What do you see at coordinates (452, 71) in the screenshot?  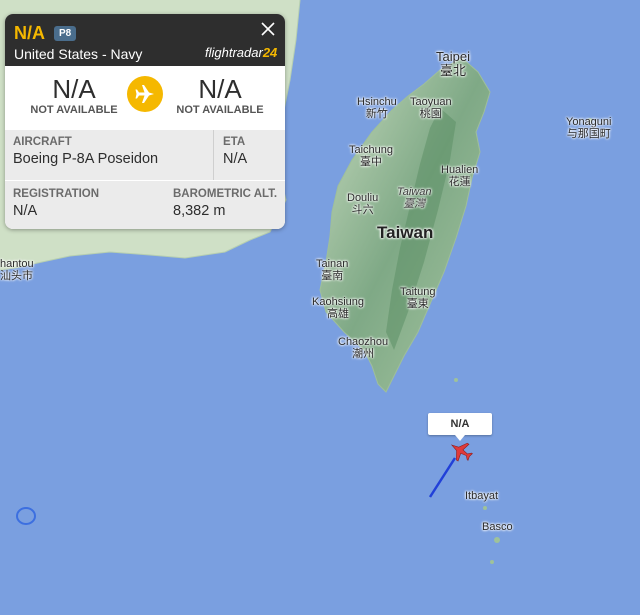 I see `label-zh: 臺北` at bounding box center [452, 71].